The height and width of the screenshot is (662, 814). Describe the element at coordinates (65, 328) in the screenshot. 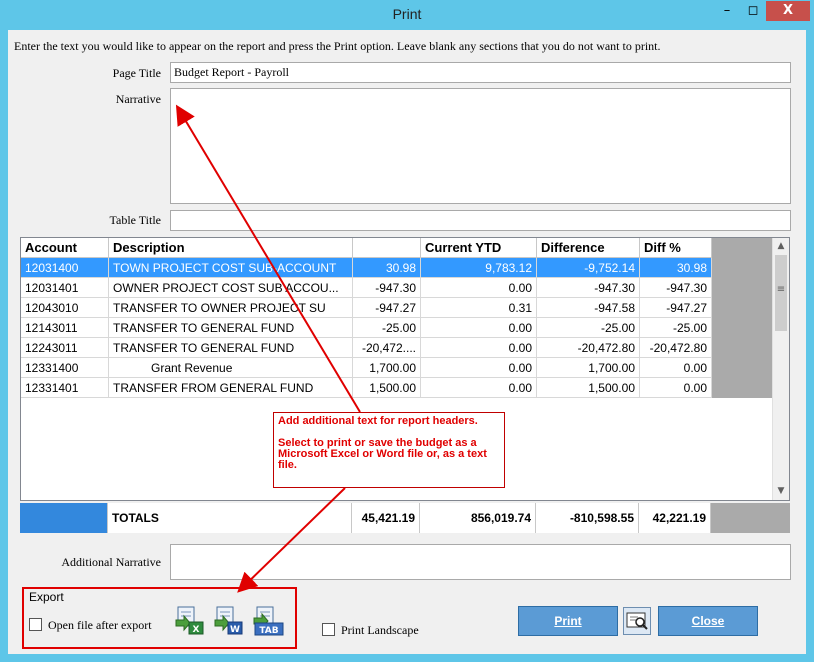

I see `table-cell: 12143011` at that location.